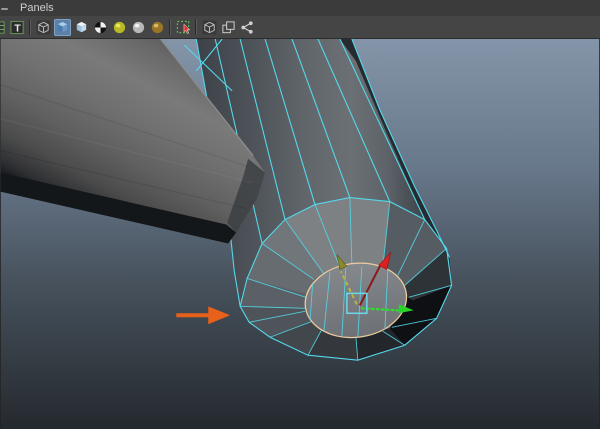  What do you see at coordinates (138, 27) in the screenshot?
I see `white-light-sphere-icon` at bounding box center [138, 27].